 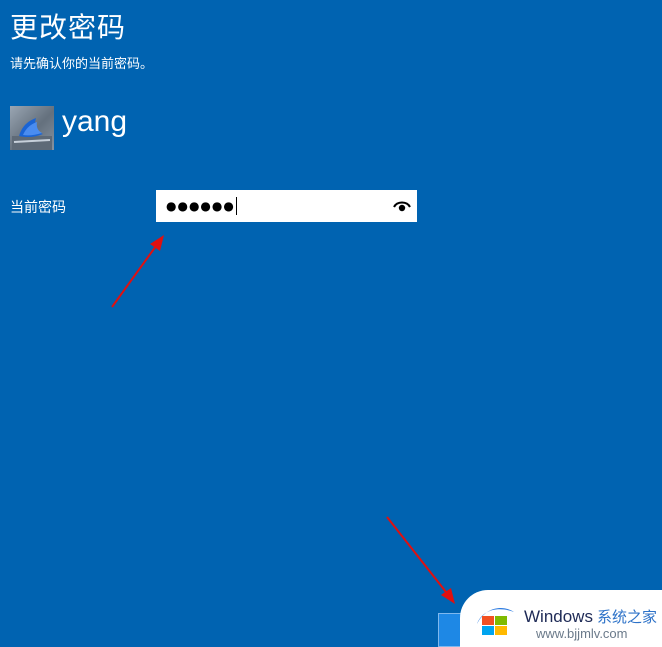 What do you see at coordinates (420, 560) in the screenshot?
I see `annotation-arrow-to-next` at bounding box center [420, 560].